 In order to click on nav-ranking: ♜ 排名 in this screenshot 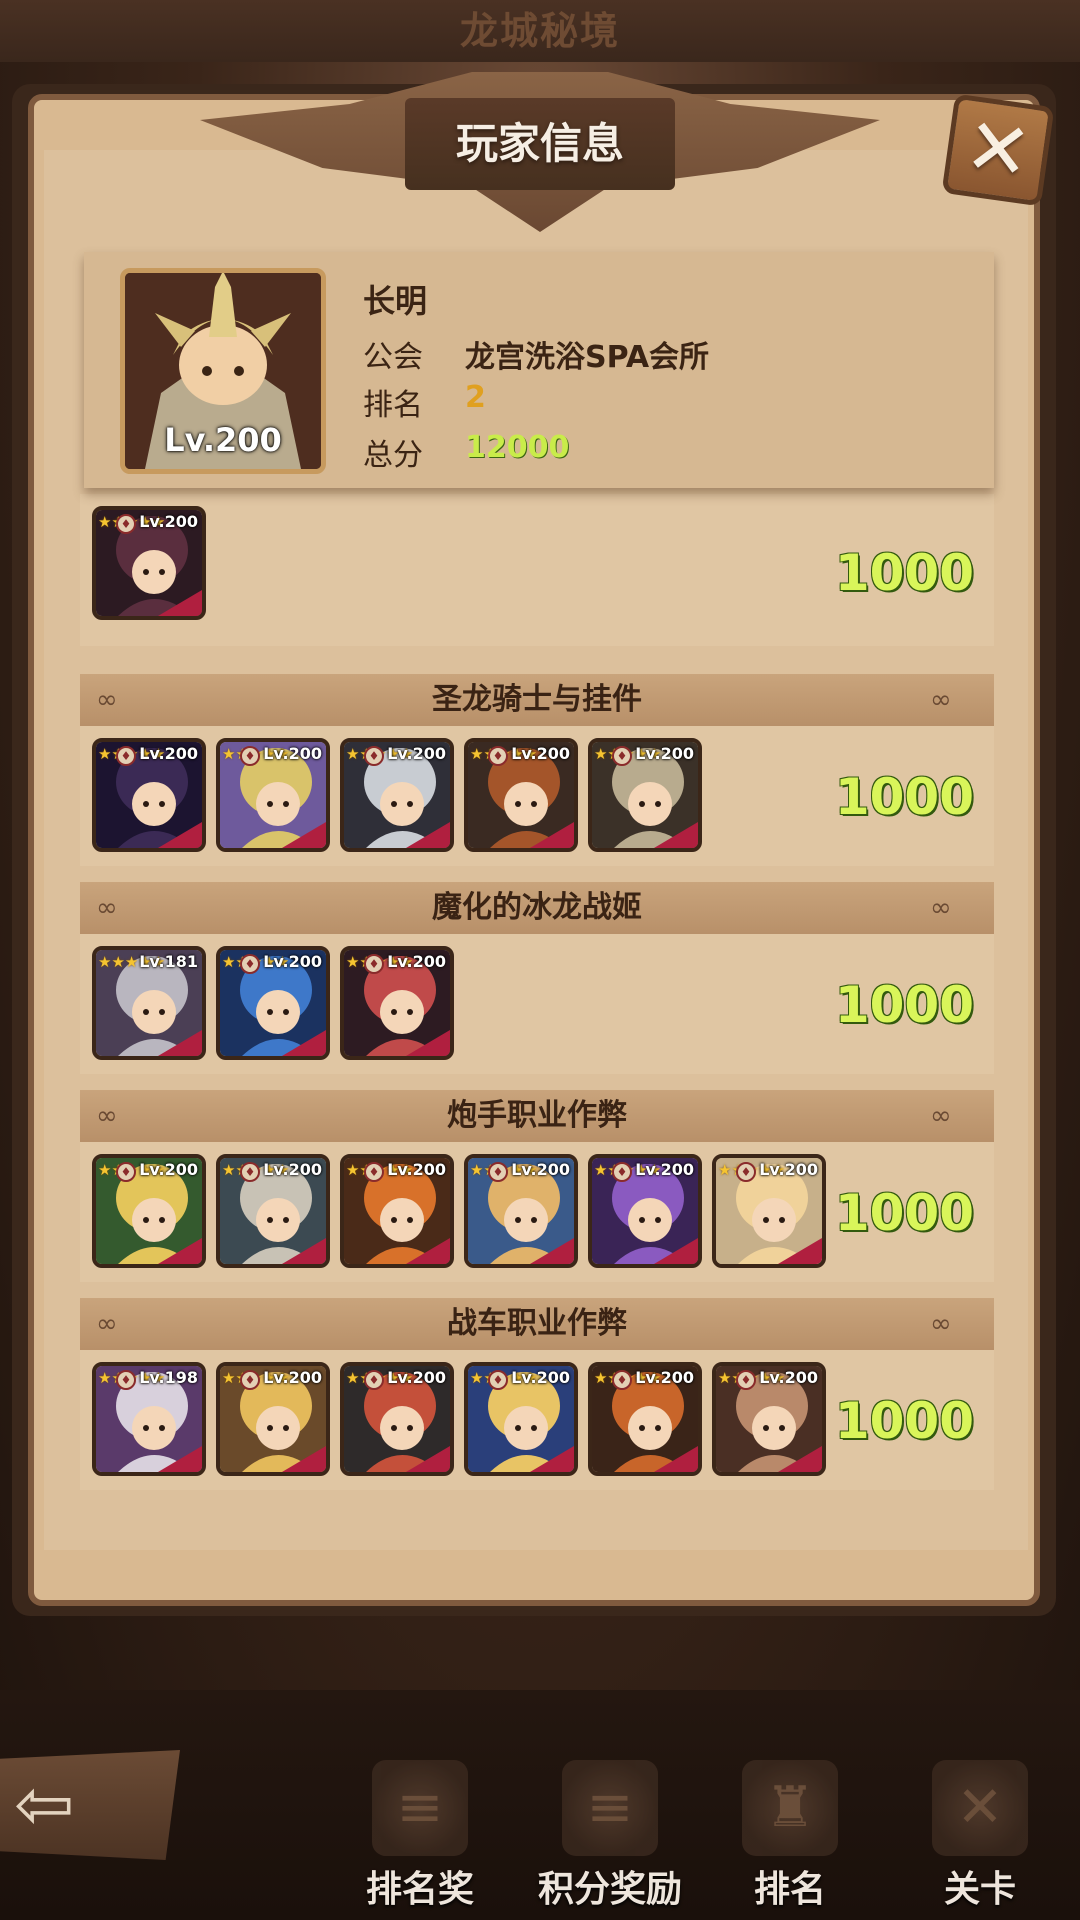, I will do `click(790, 1835)`.